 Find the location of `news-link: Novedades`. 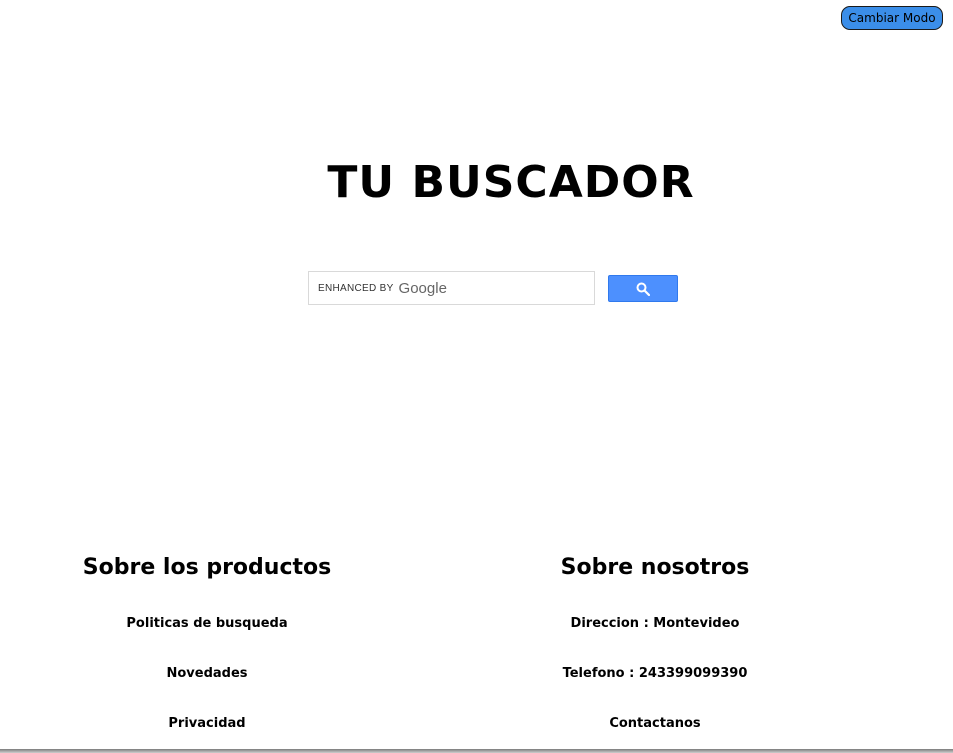

news-link: Novedades is located at coordinates (207, 674).